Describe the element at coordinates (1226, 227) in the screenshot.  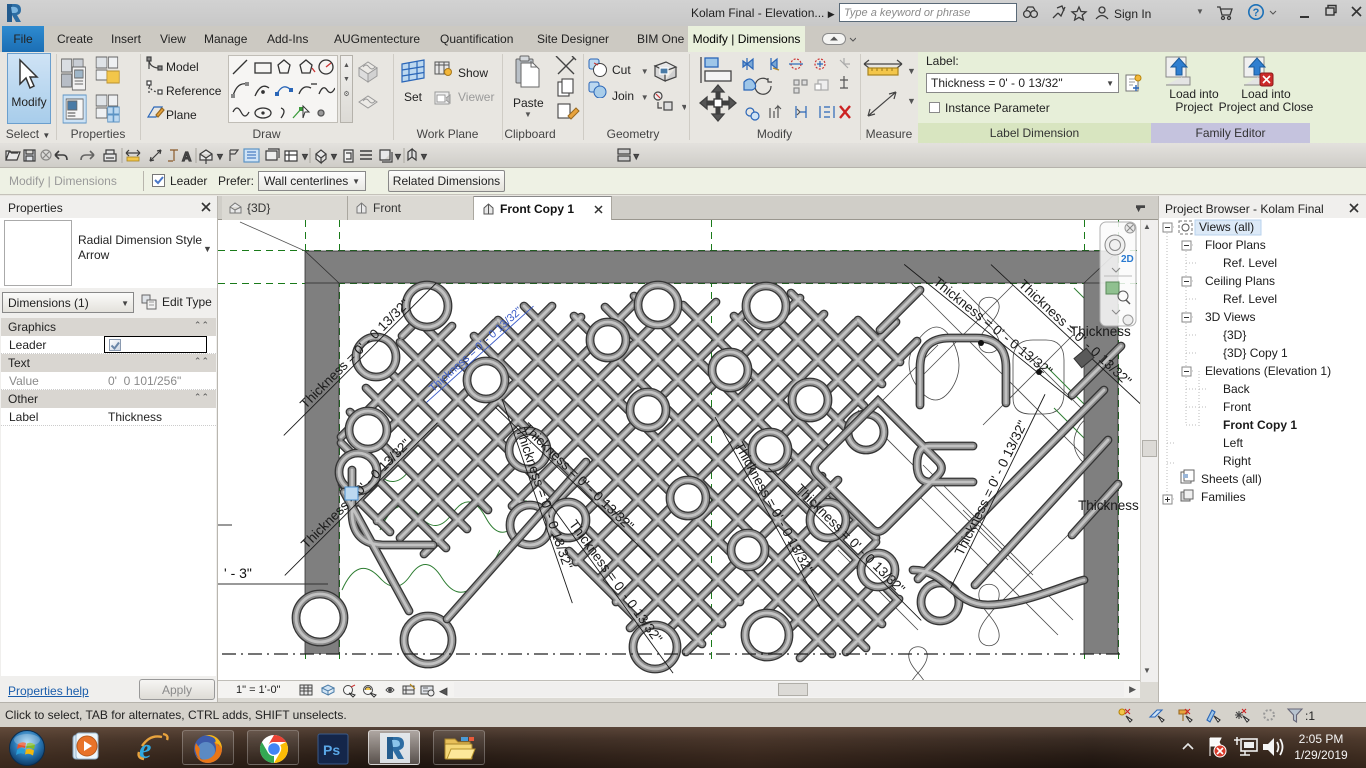
I see `svg-text: Views (all)` at that location.